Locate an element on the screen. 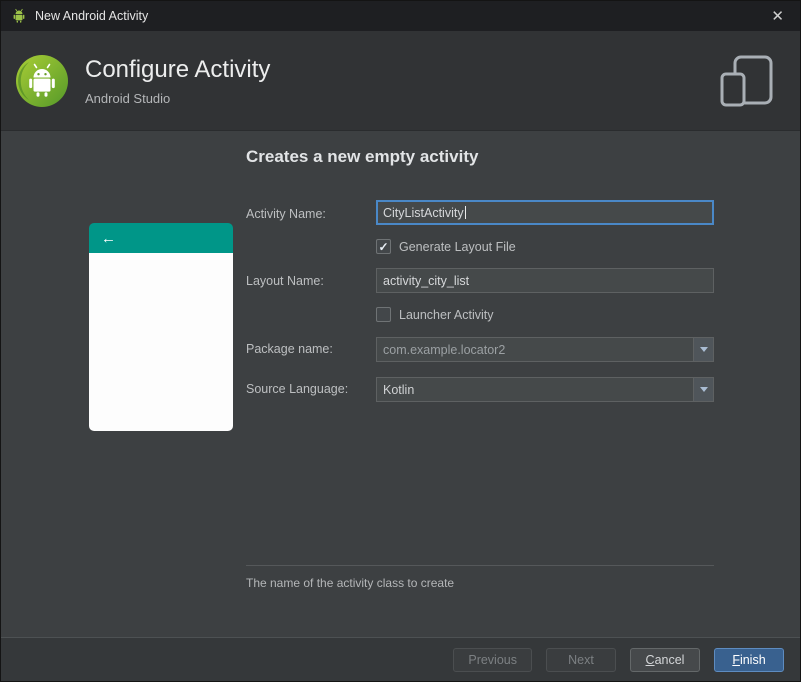 The width and height of the screenshot is (801, 682). phone-tablet-icon is located at coordinates (747, 81).